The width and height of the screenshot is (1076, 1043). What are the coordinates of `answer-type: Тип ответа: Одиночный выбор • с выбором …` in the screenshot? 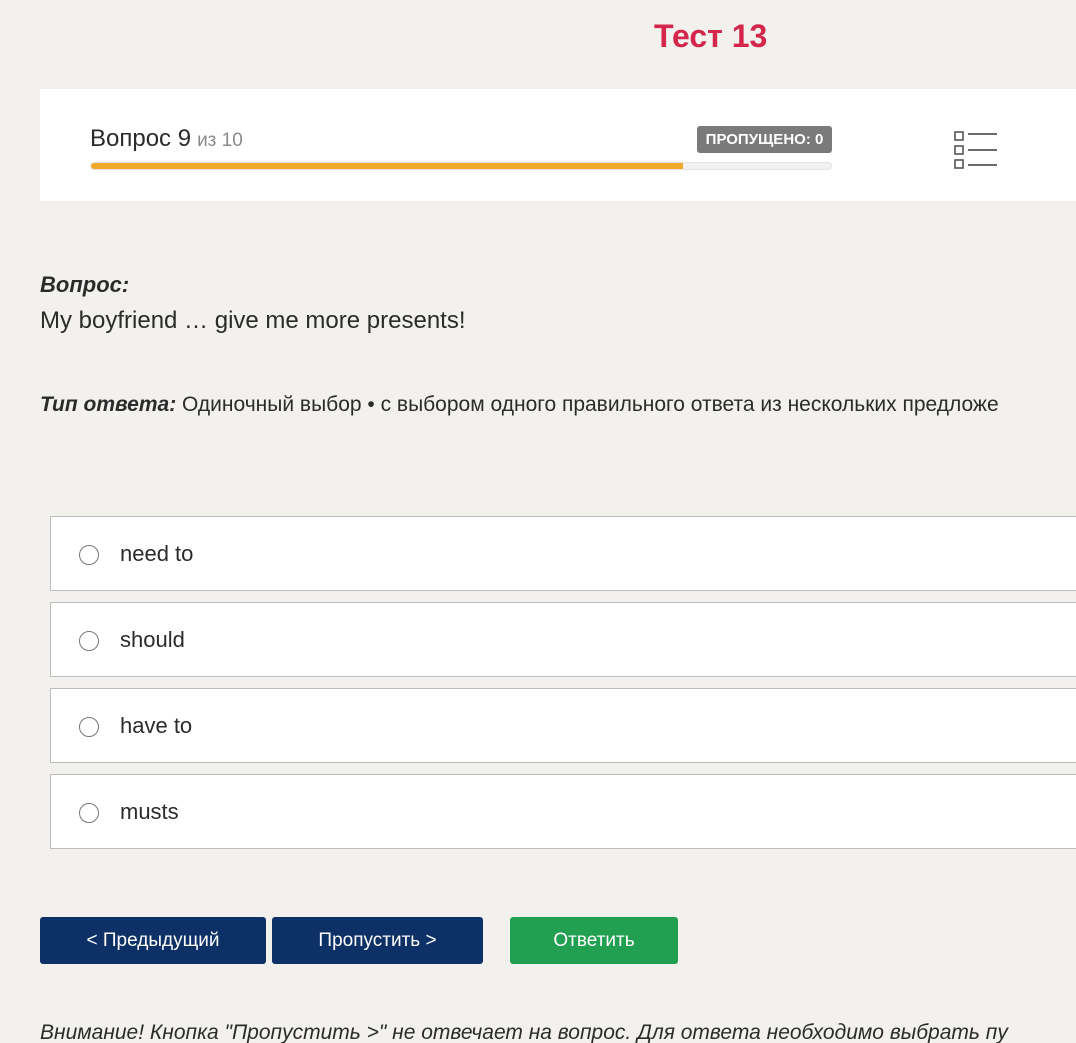 It's located at (519, 405).